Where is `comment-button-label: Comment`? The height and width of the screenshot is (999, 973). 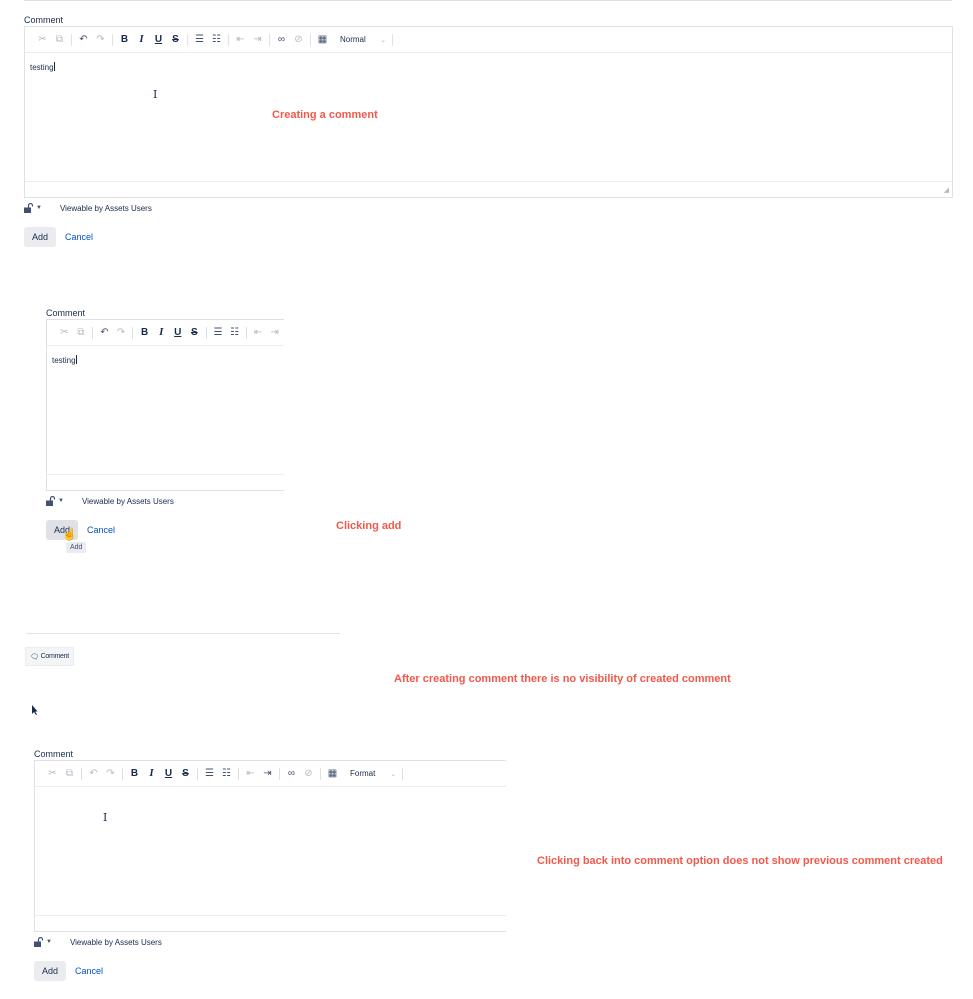
comment-button-label: Comment is located at coordinates (55, 656).